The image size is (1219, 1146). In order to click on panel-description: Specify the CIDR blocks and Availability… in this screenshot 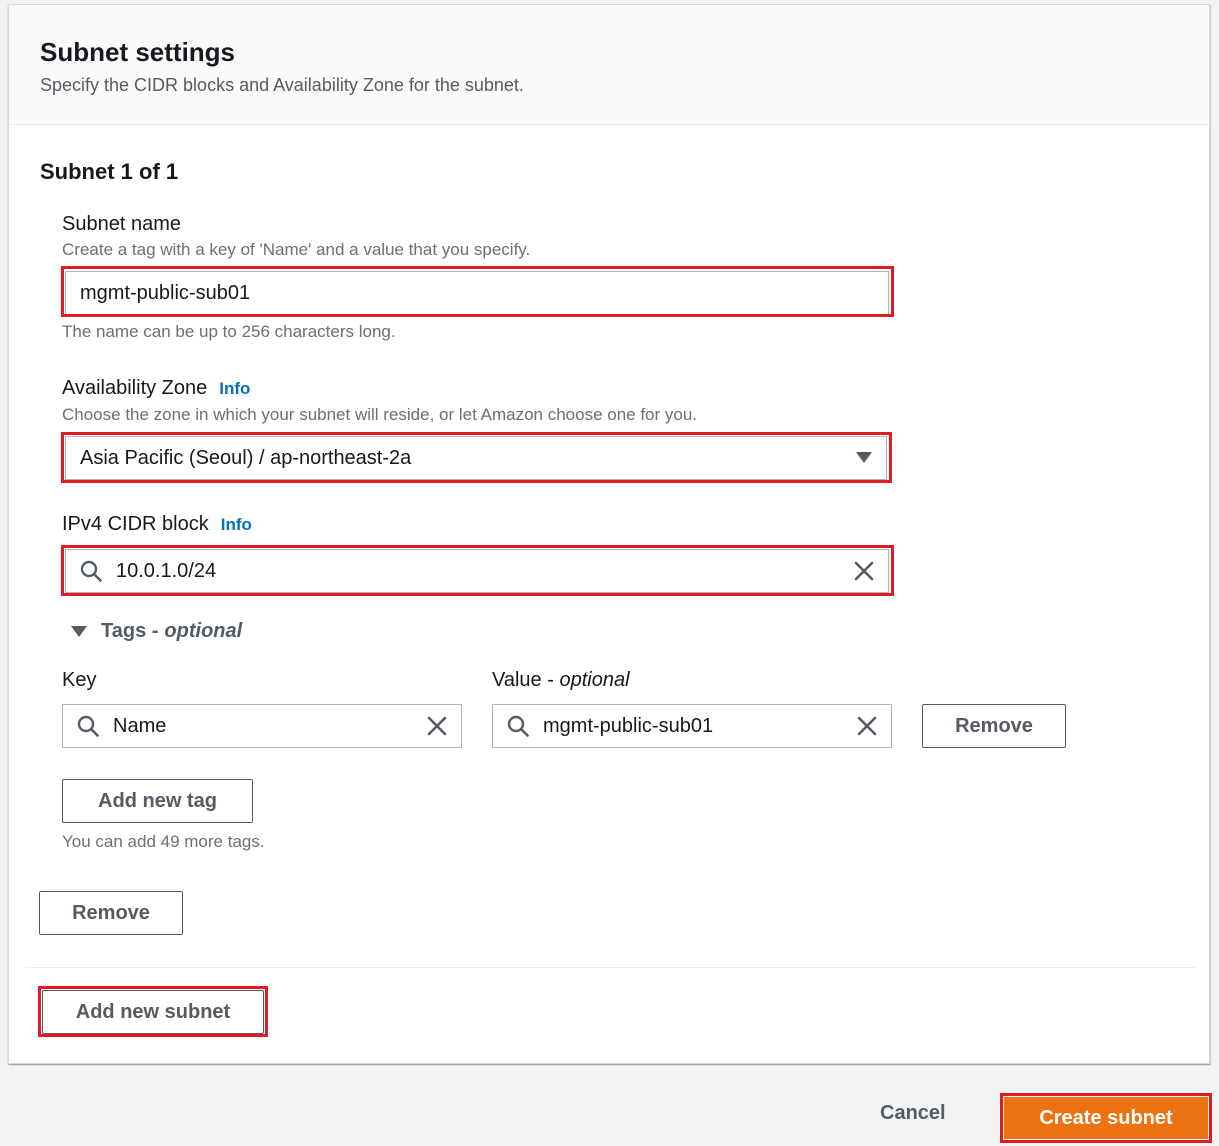, I will do `click(282, 85)`.